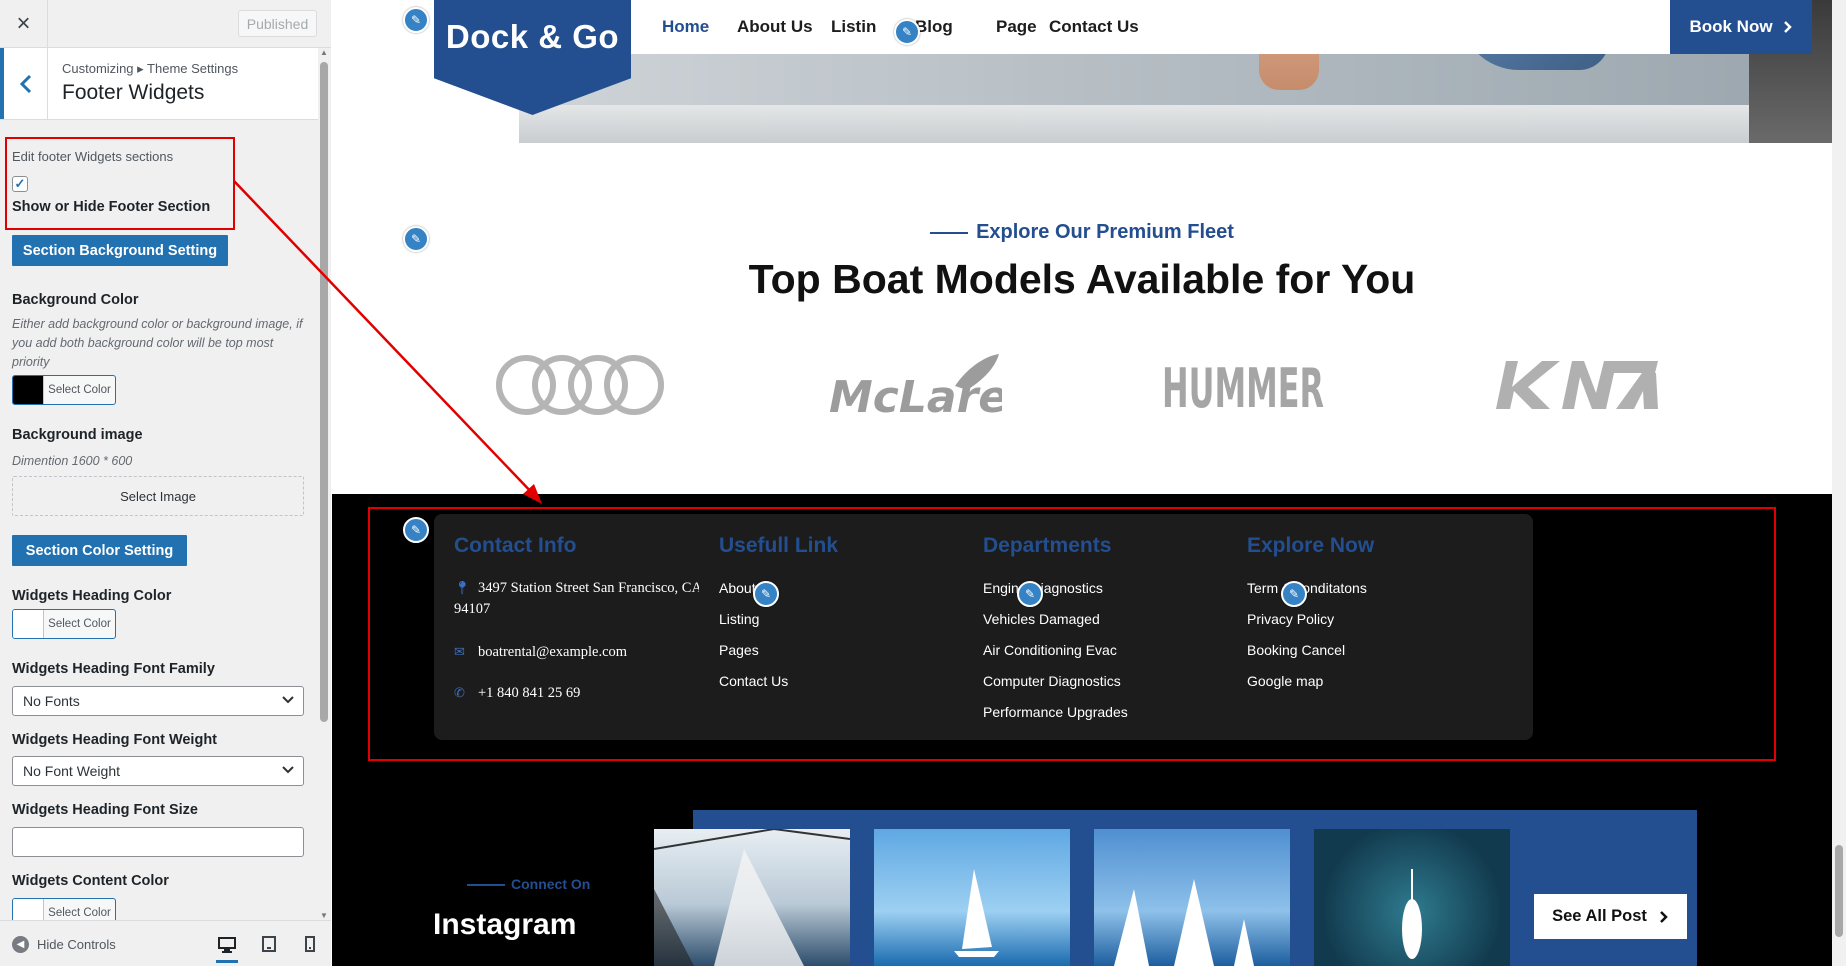  I want to click on customizer-footer: ◀ Hide Controls, so click(165, 943).